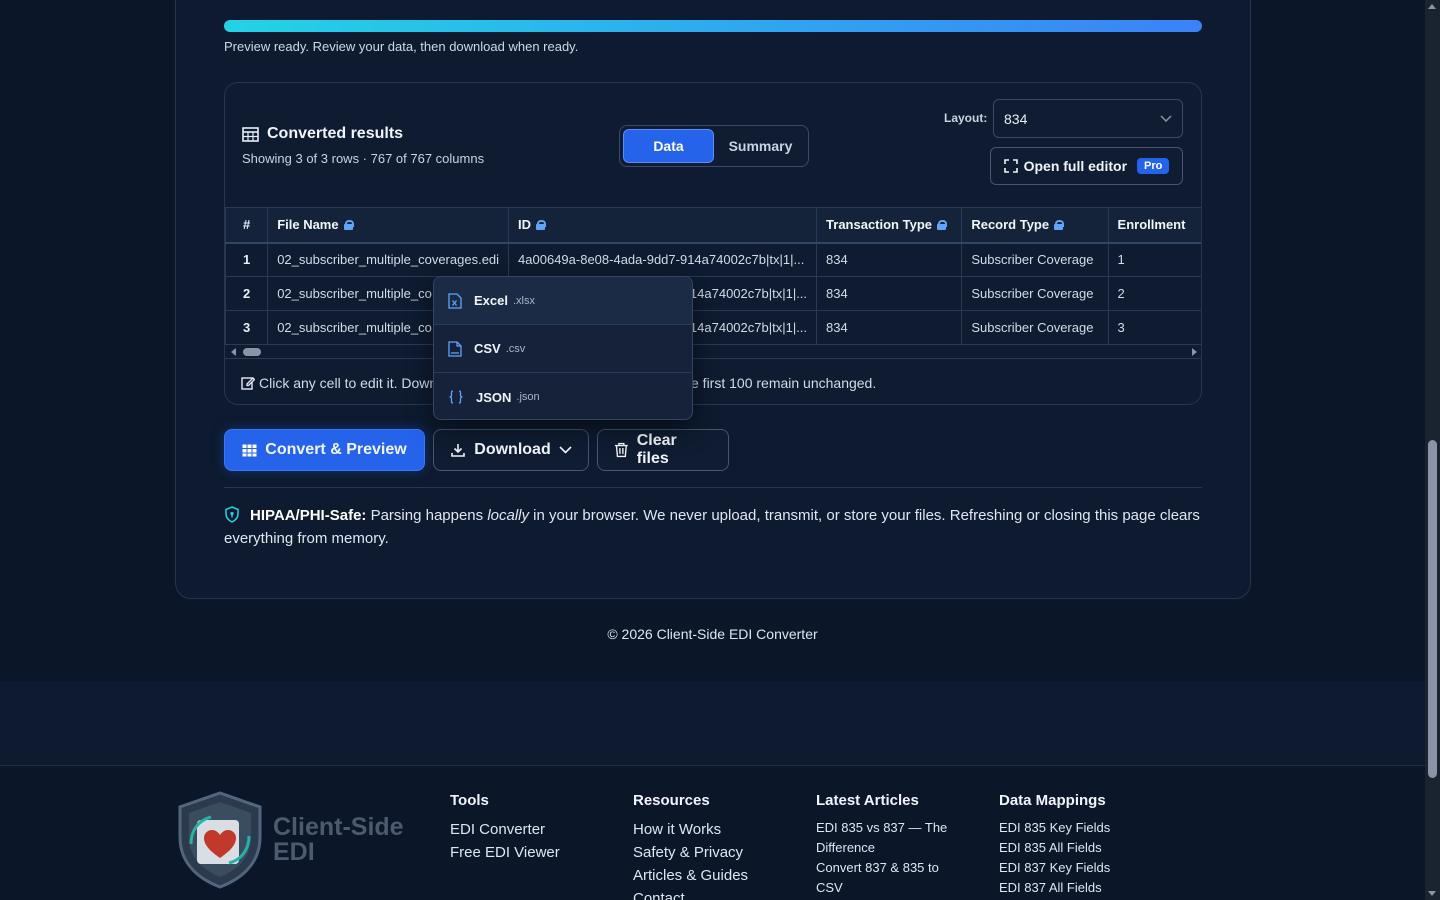 This screenshot has width=1440, height=900. I want to click on column-header-transaction-type: Transaction Type, so click(889, 225).